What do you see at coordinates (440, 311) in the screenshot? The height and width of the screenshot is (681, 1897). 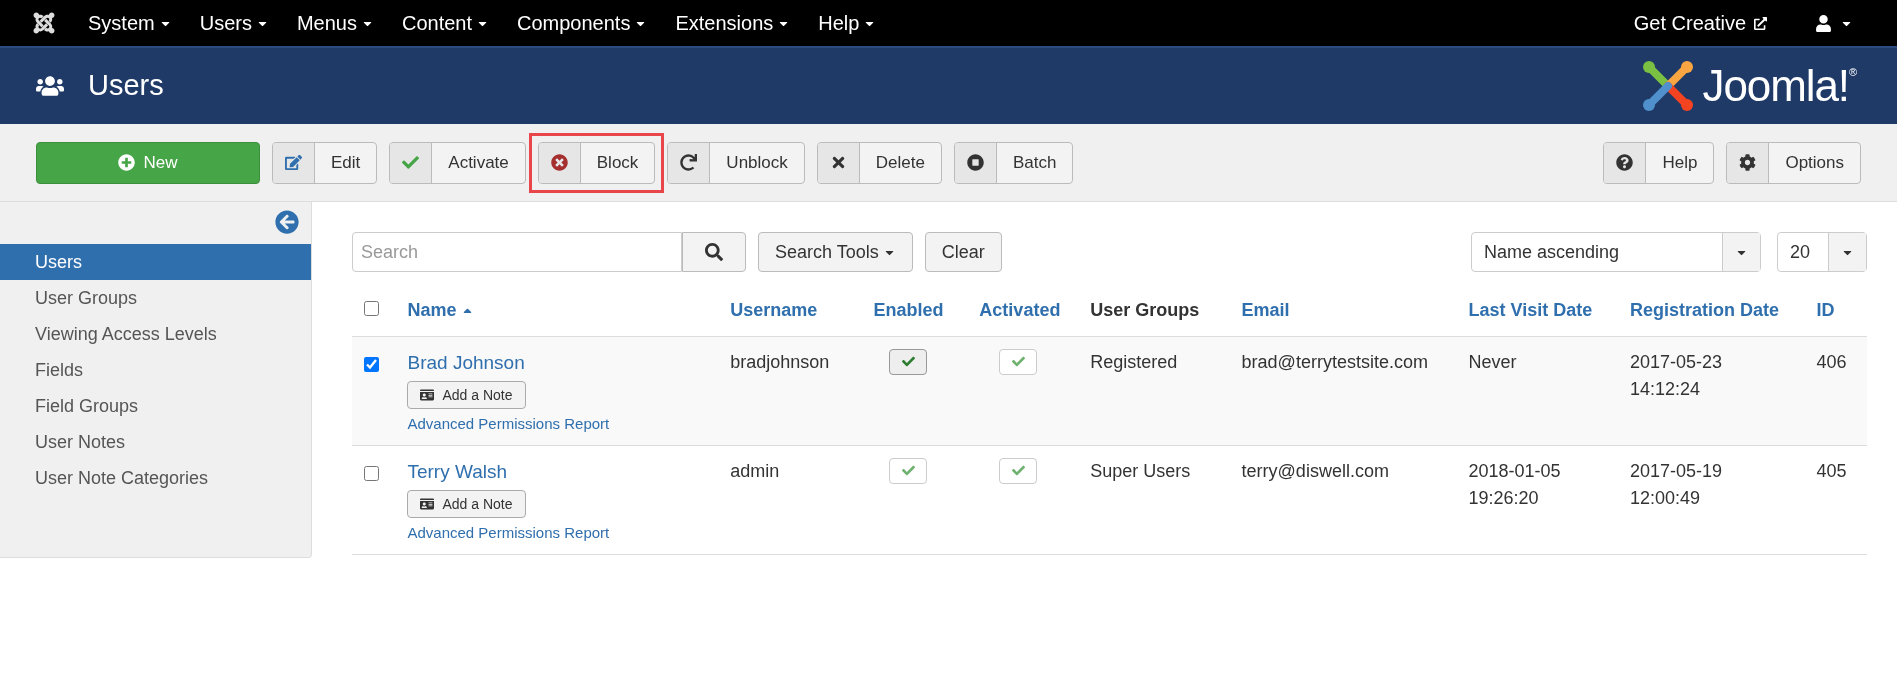 I see `column-header: Name` at bounding box center [440, 311].